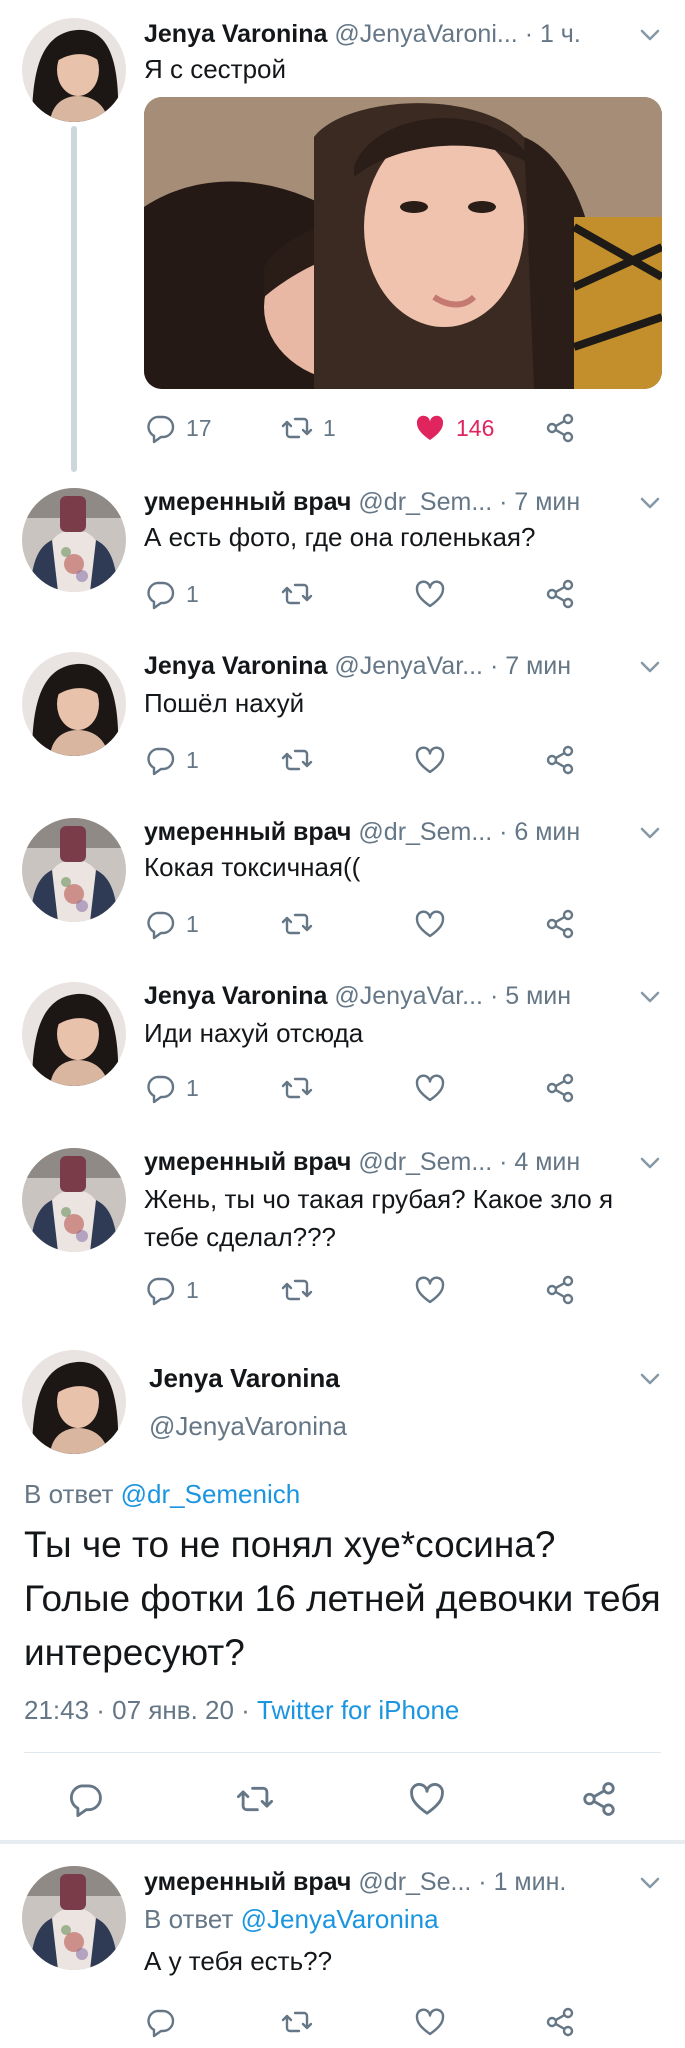 This screenshot has width=685, height=2048. Describe the element at coordinates (340, 1919) in the screenshot. I see `reply-to-link: @JenyaVaronina` at that location.